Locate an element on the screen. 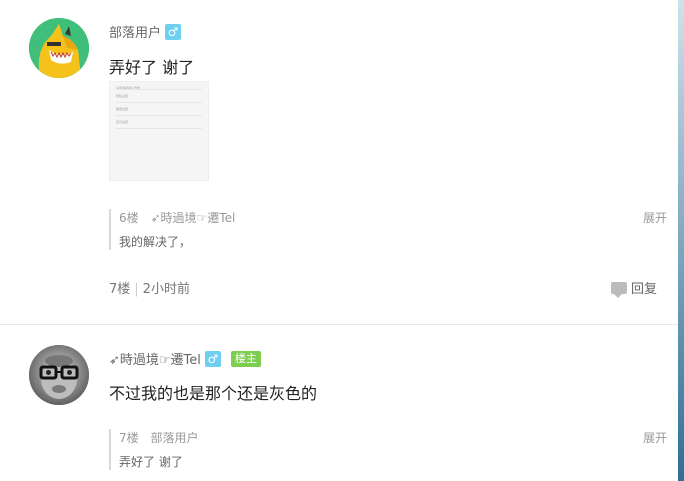 Image resolution: width=684 pixels, height=481 pixels. post-username: ➶時過境☞遷Tel ♂ 楼主 is located at coordinates (185, 358).